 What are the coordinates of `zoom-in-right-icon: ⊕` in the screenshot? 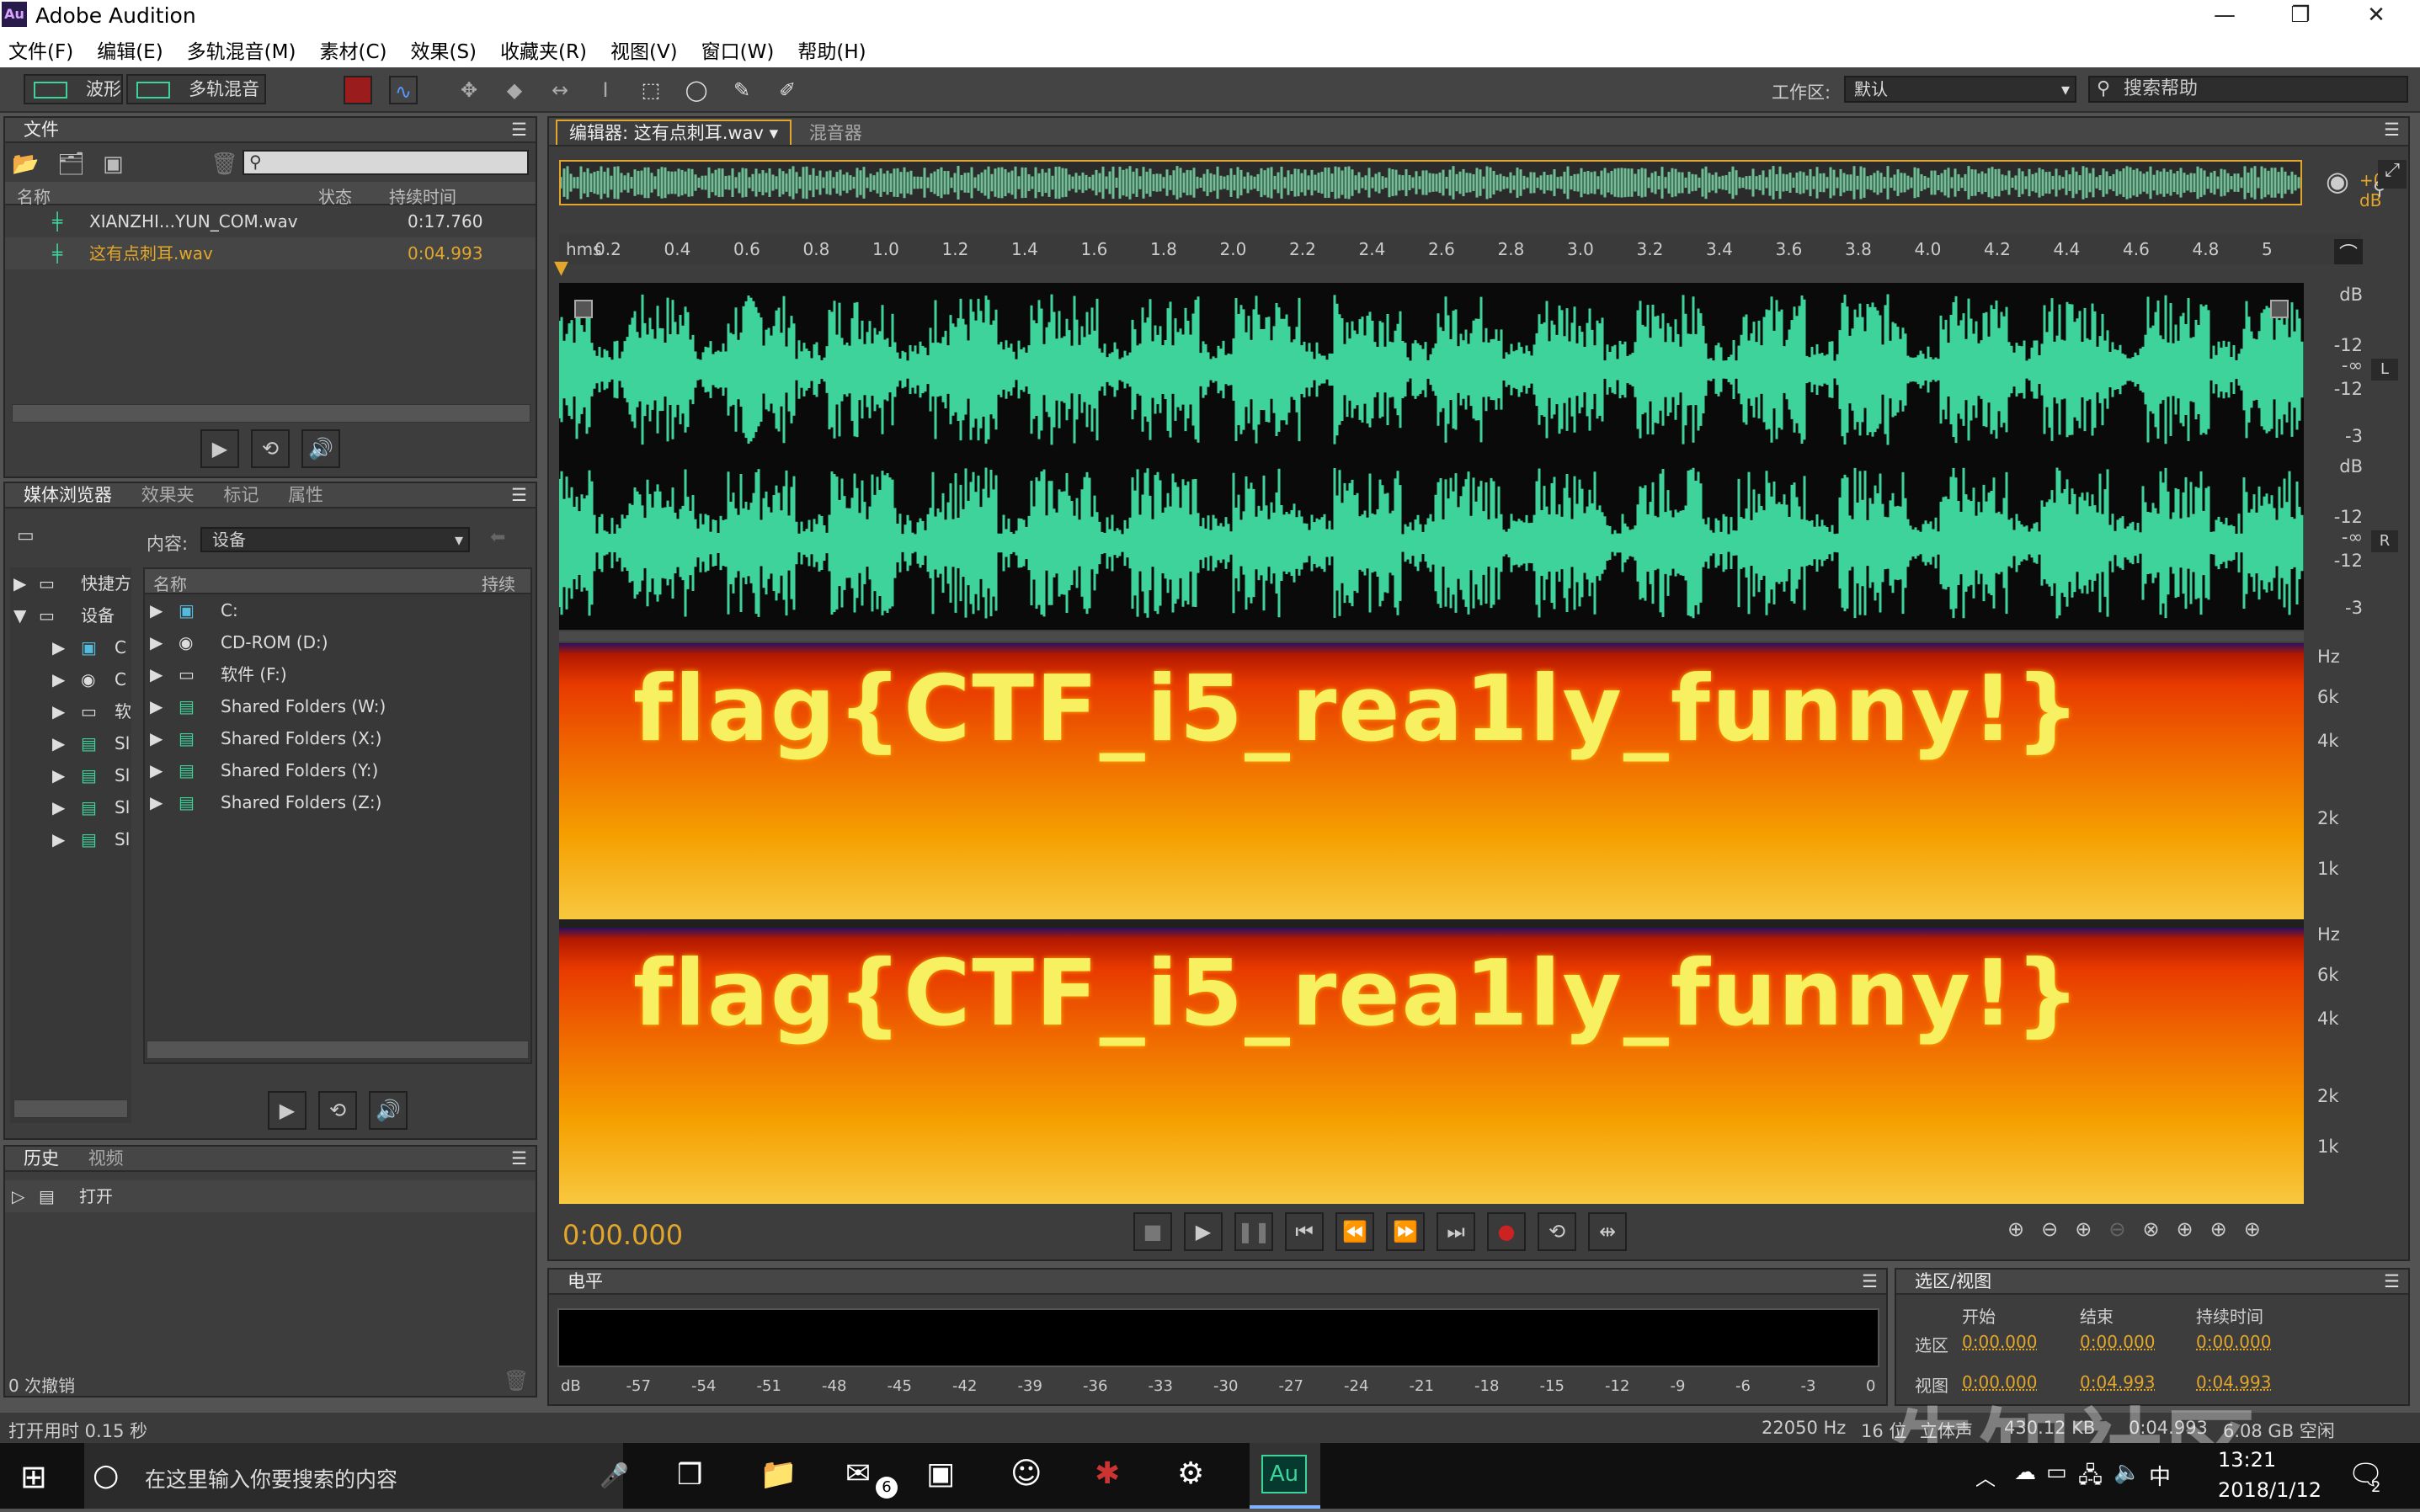 It's located at (2219, 1229).